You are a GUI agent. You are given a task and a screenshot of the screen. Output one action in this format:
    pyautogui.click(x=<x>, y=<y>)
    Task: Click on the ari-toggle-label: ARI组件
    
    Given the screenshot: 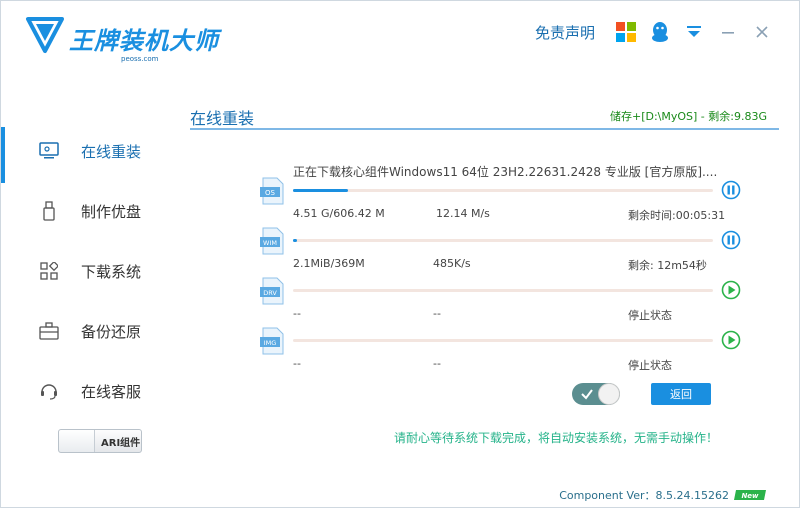 What is the action you would take?
    pyautogui.click(x=121, y=443)
    